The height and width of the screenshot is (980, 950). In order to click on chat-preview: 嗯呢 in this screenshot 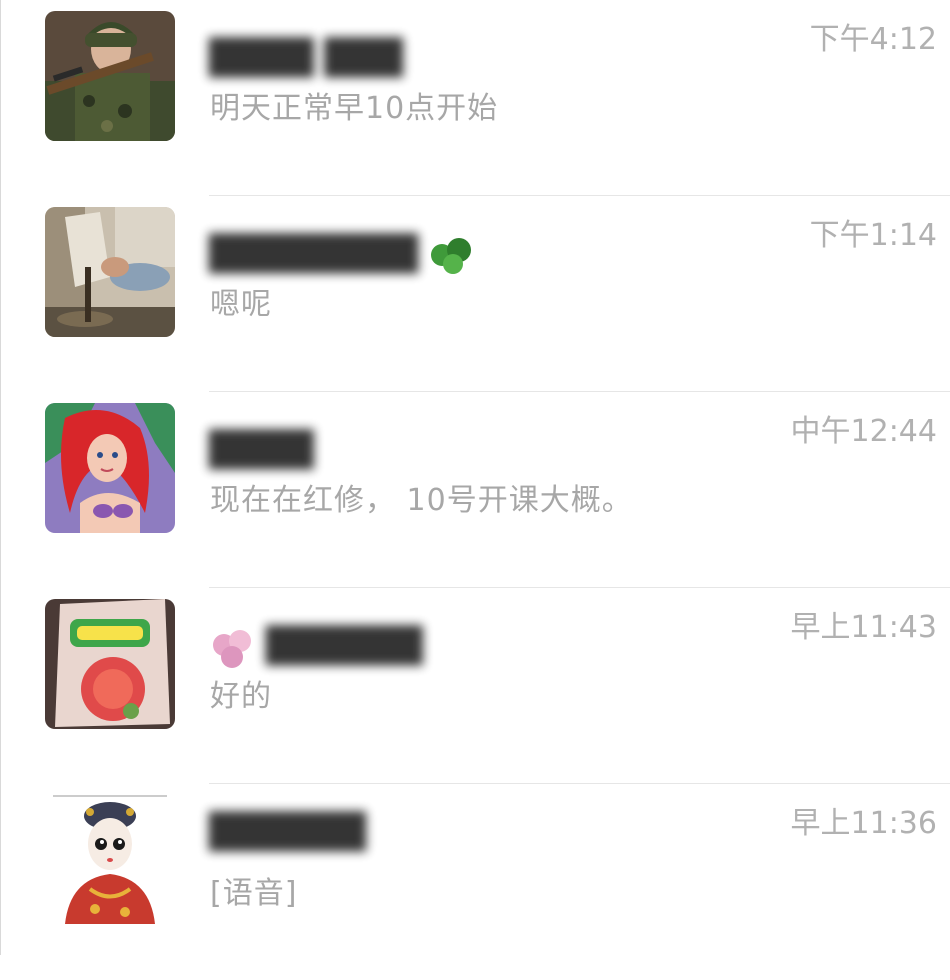, I will do `click(241, 304)`.